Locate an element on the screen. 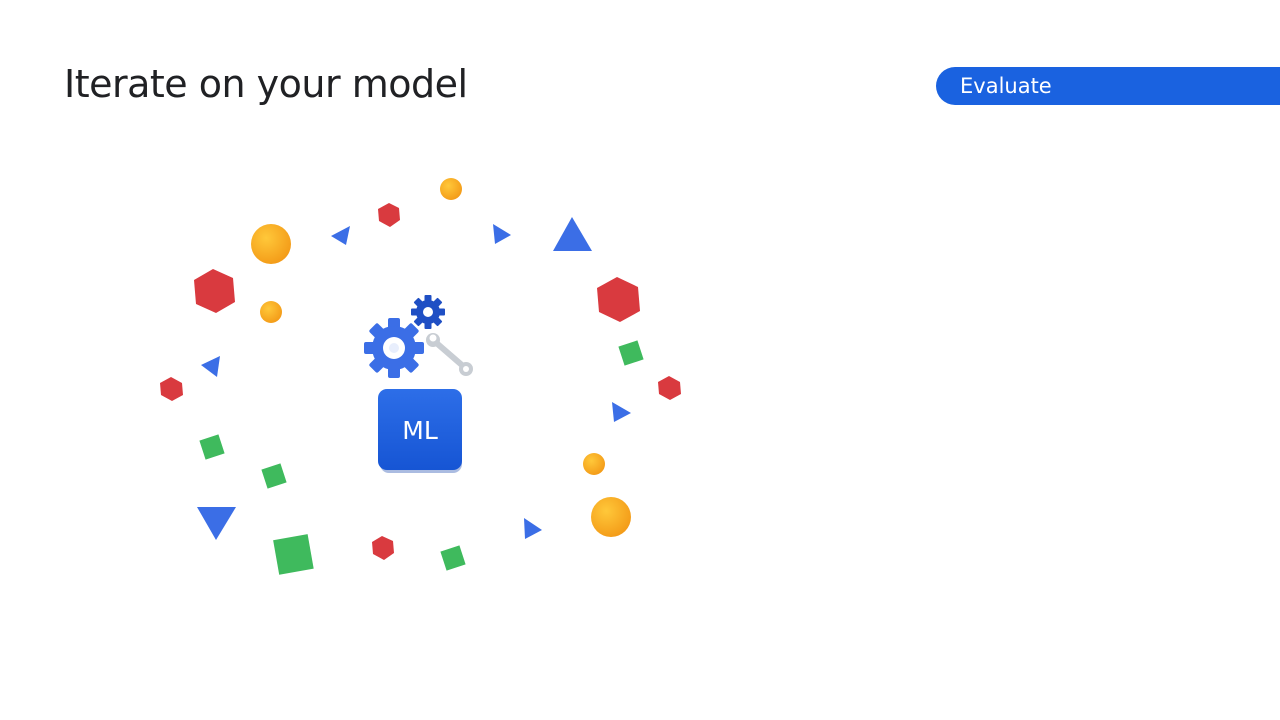 Image resolution: width=1280 pixels, height=720 pixels. ml-badge: ML is located at coordinates (420, 431).